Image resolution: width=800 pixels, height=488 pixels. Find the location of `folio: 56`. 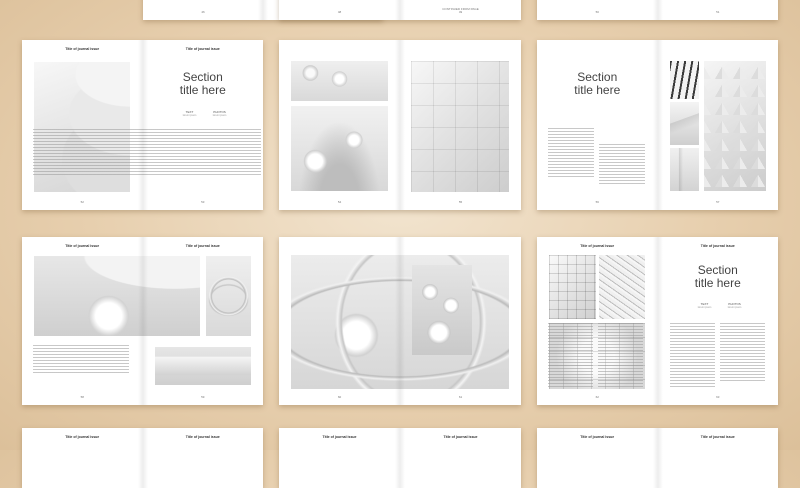

folio: 56 is located at coordinates (597, 202).